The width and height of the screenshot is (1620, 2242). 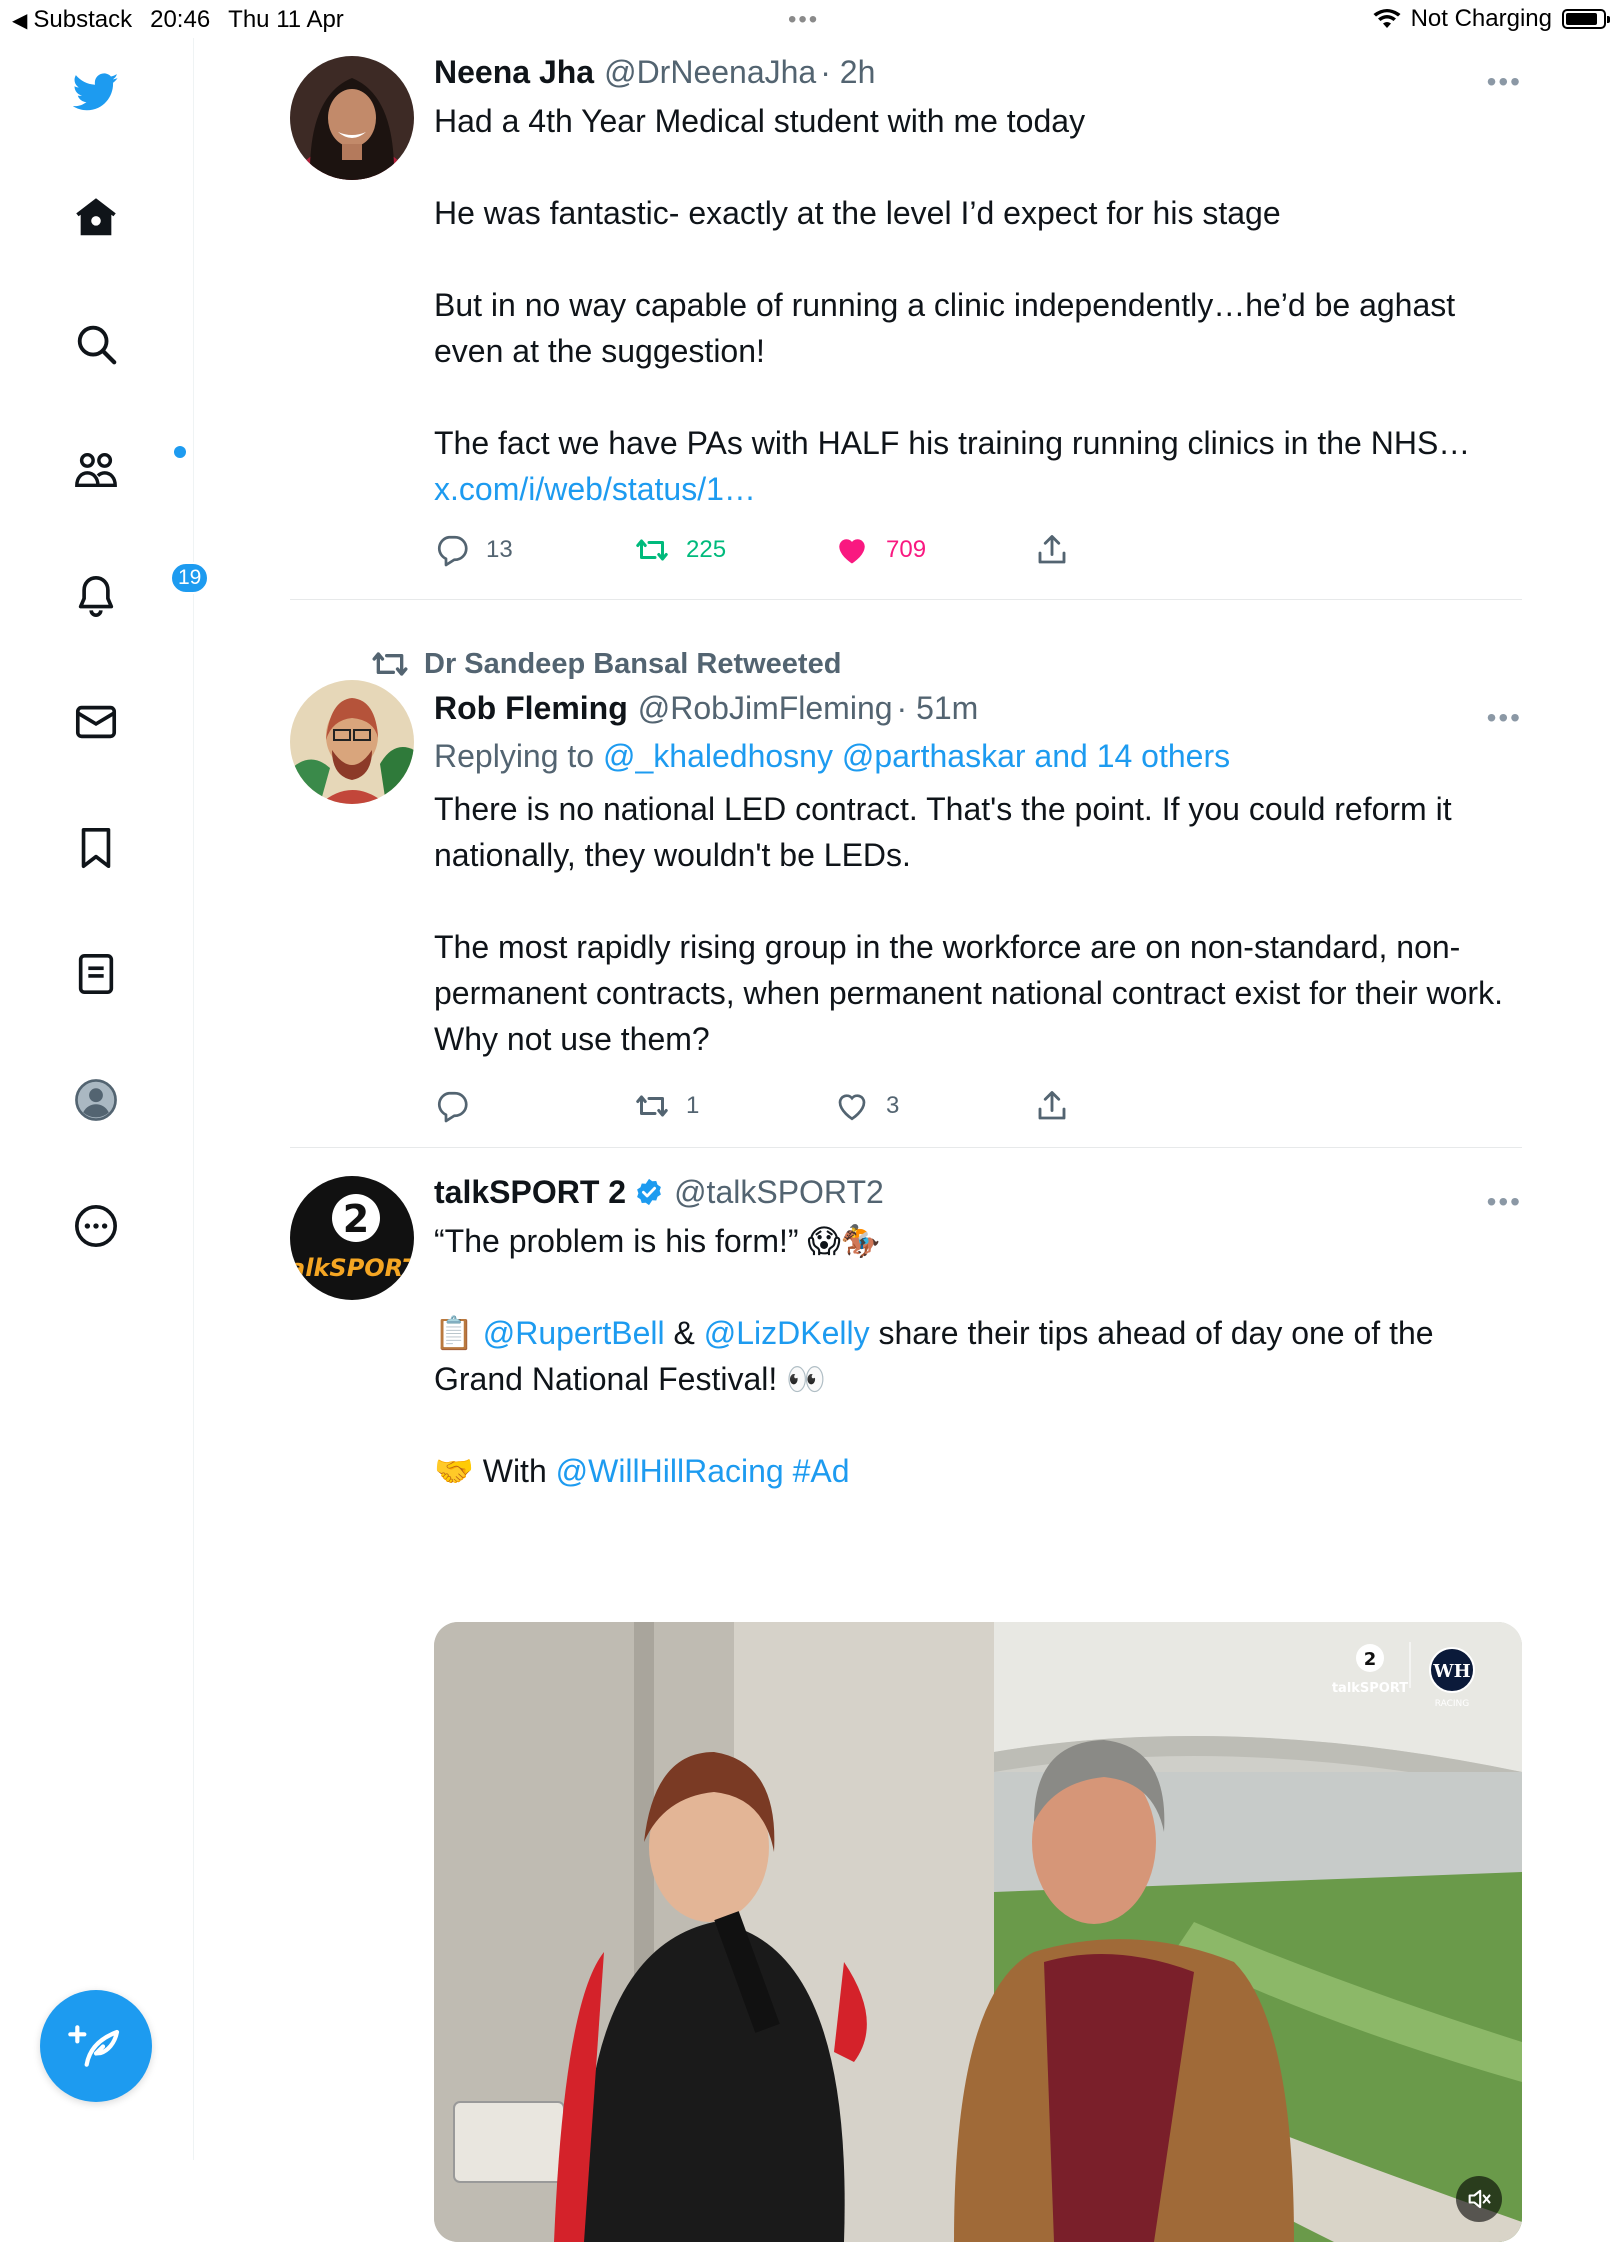 I want to click on tweet-header: talkSPORT 2 @talkSPORT2, so click(x=978, y=1192).